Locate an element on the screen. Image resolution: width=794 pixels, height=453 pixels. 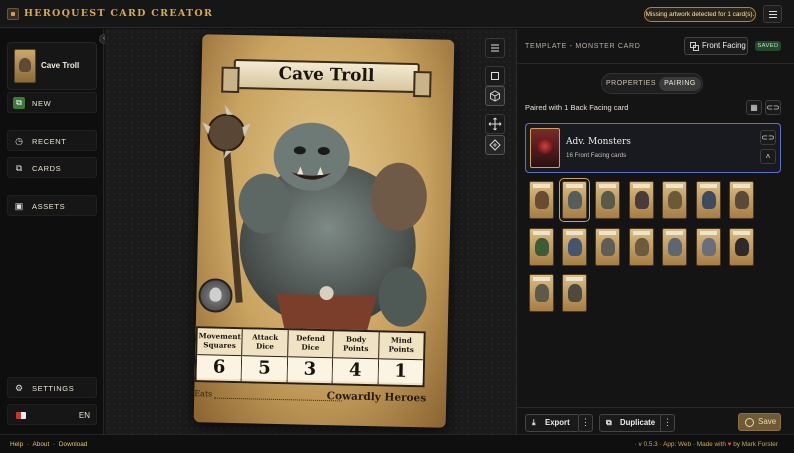
save-button: Save is located at coordinates (759, 422).